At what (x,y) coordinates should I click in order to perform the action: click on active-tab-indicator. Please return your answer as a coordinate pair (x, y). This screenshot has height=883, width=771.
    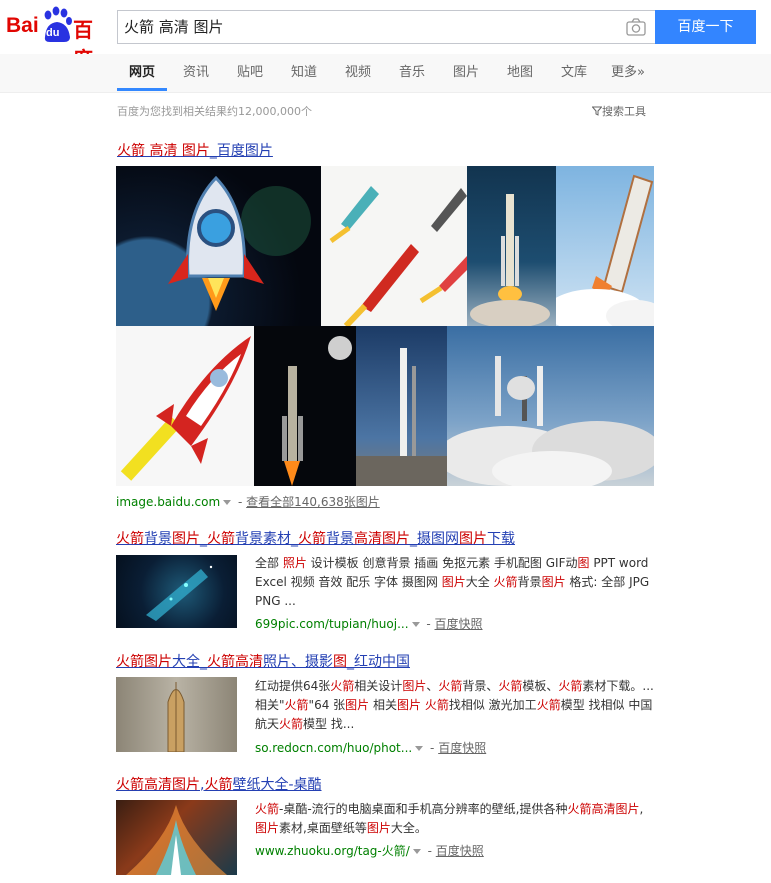
    Looking at the image, I should click on (142, 89).